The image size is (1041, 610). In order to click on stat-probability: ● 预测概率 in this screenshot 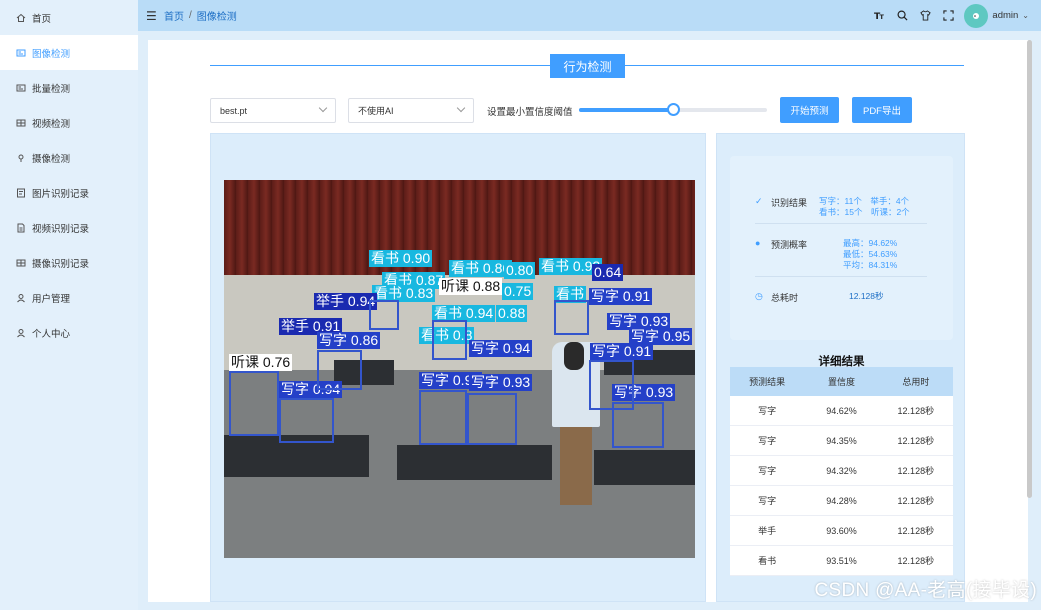, I will do `click(787, 244)`.